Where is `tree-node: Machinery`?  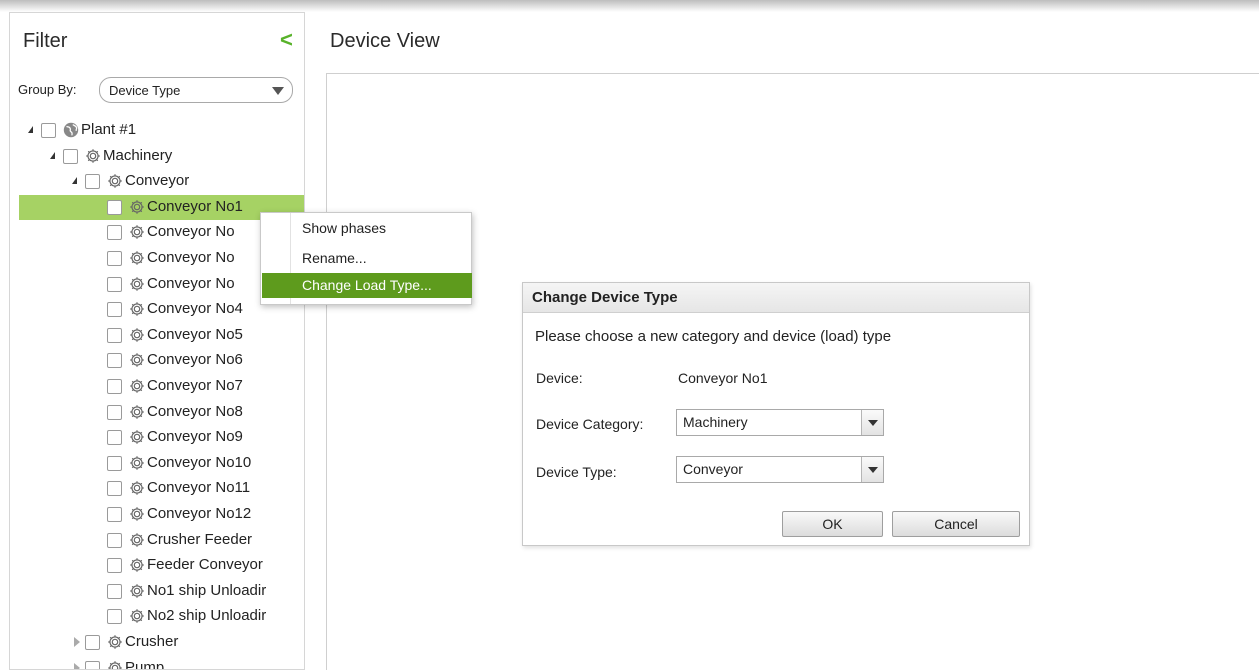
tree-node: Machinery is located at coordinates (157, 156).